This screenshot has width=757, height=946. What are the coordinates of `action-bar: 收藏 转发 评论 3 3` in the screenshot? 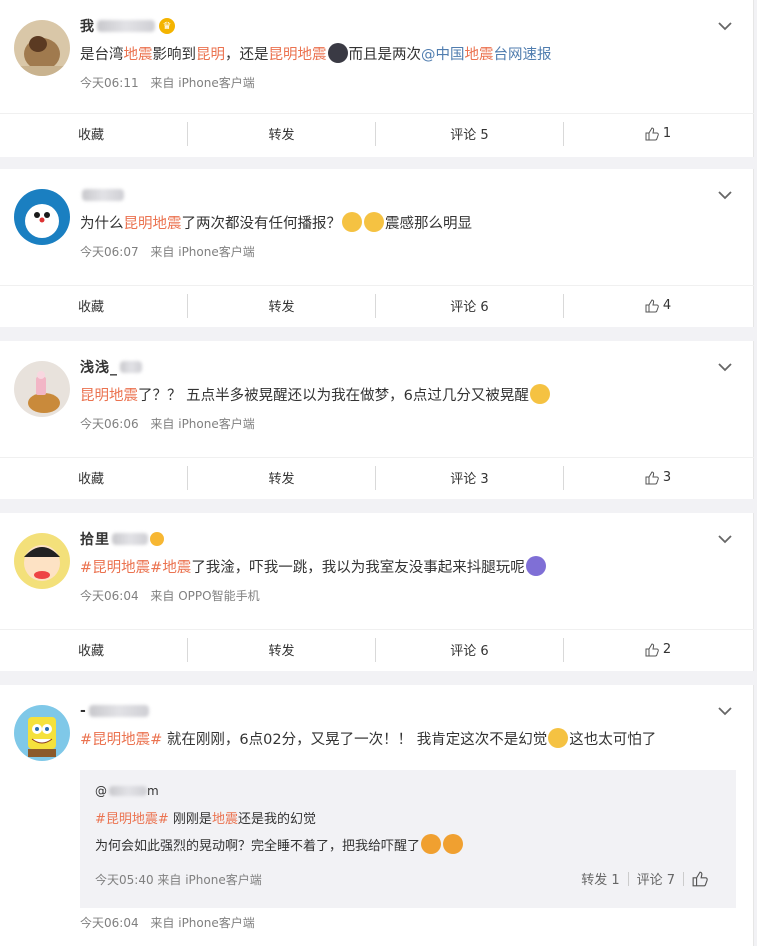 It's located at (377, 477).